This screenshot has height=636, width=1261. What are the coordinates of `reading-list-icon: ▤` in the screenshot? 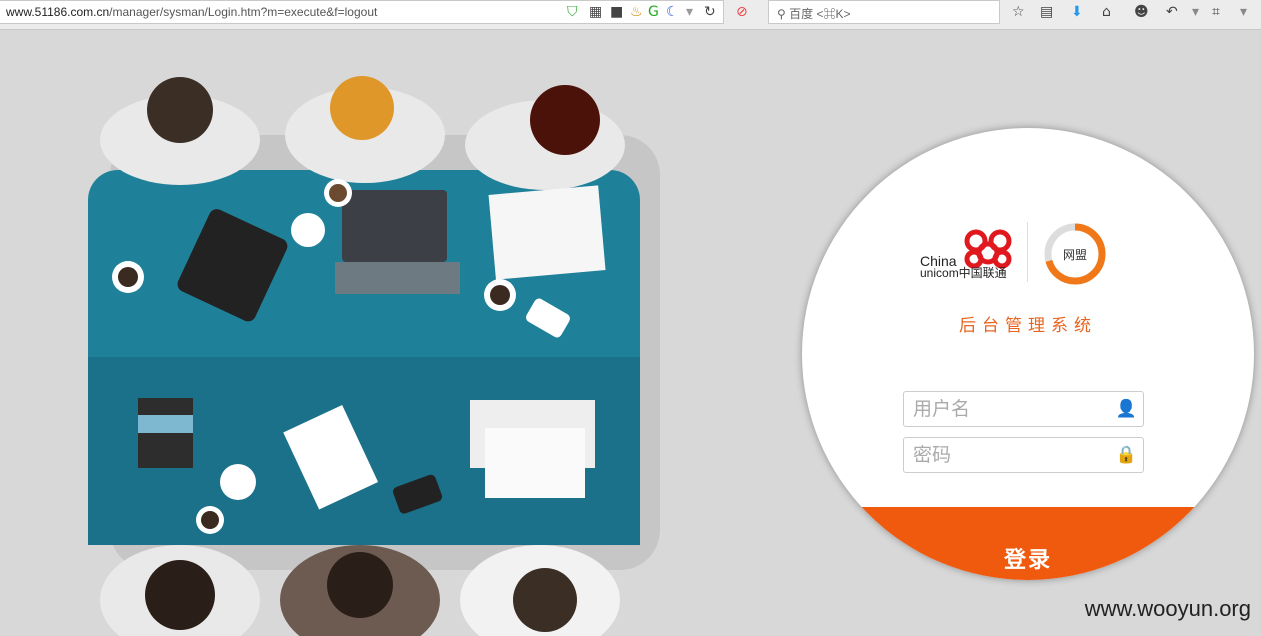 It's located at (1046, 12).